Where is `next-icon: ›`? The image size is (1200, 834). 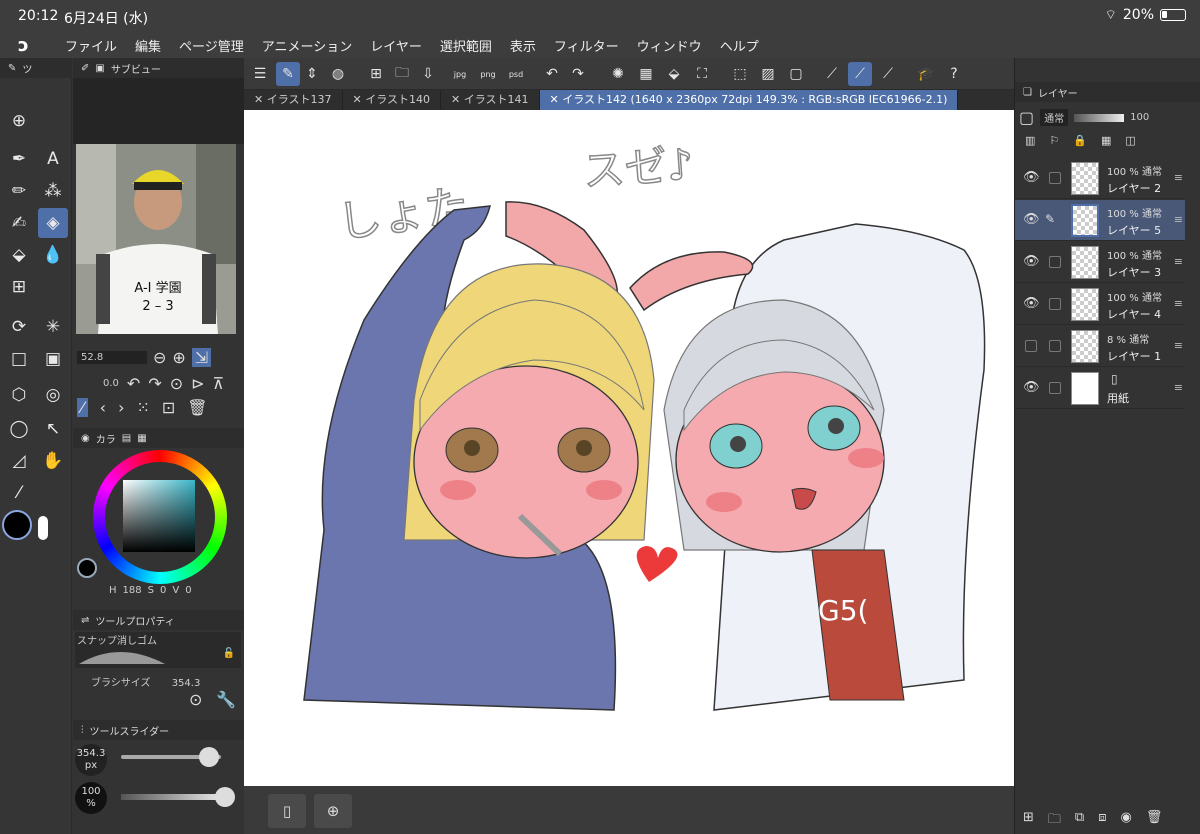
next-icon: › is located at coordinates (121, 407).